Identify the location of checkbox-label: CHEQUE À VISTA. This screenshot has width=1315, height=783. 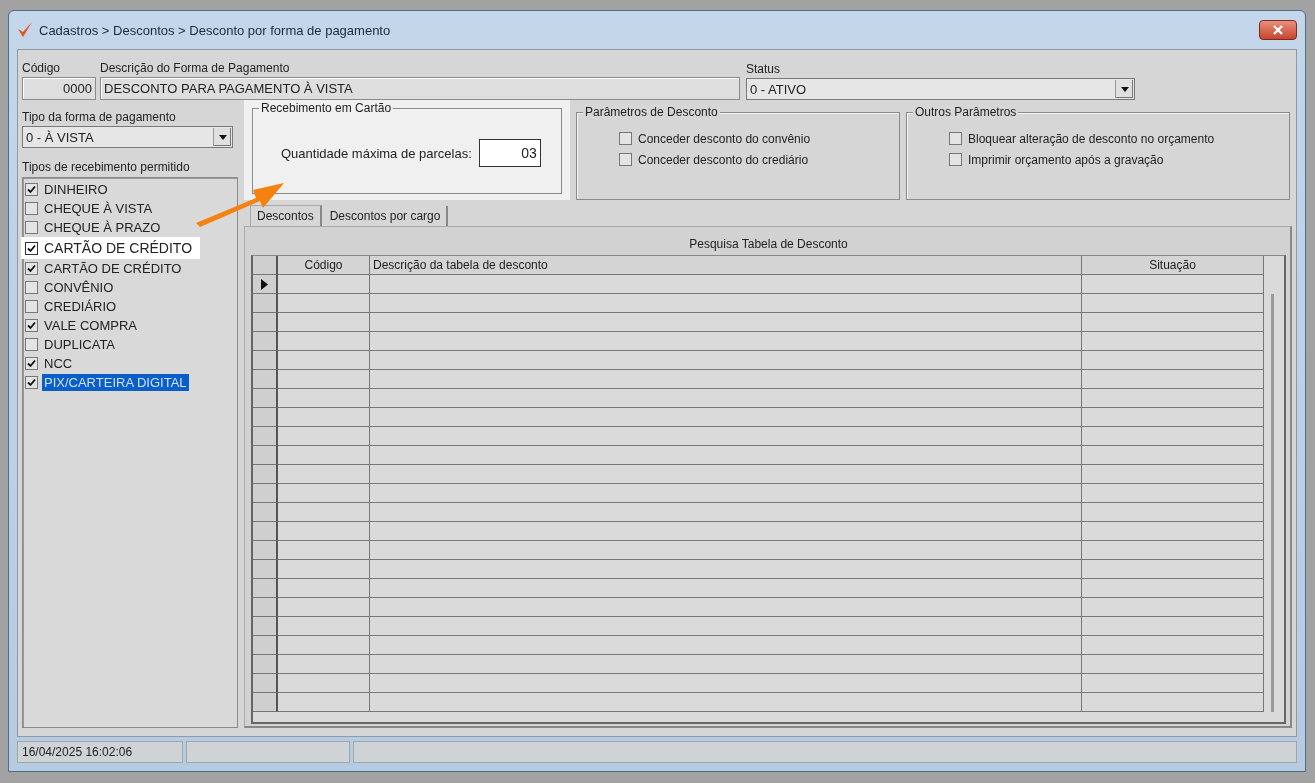
(98, 208).